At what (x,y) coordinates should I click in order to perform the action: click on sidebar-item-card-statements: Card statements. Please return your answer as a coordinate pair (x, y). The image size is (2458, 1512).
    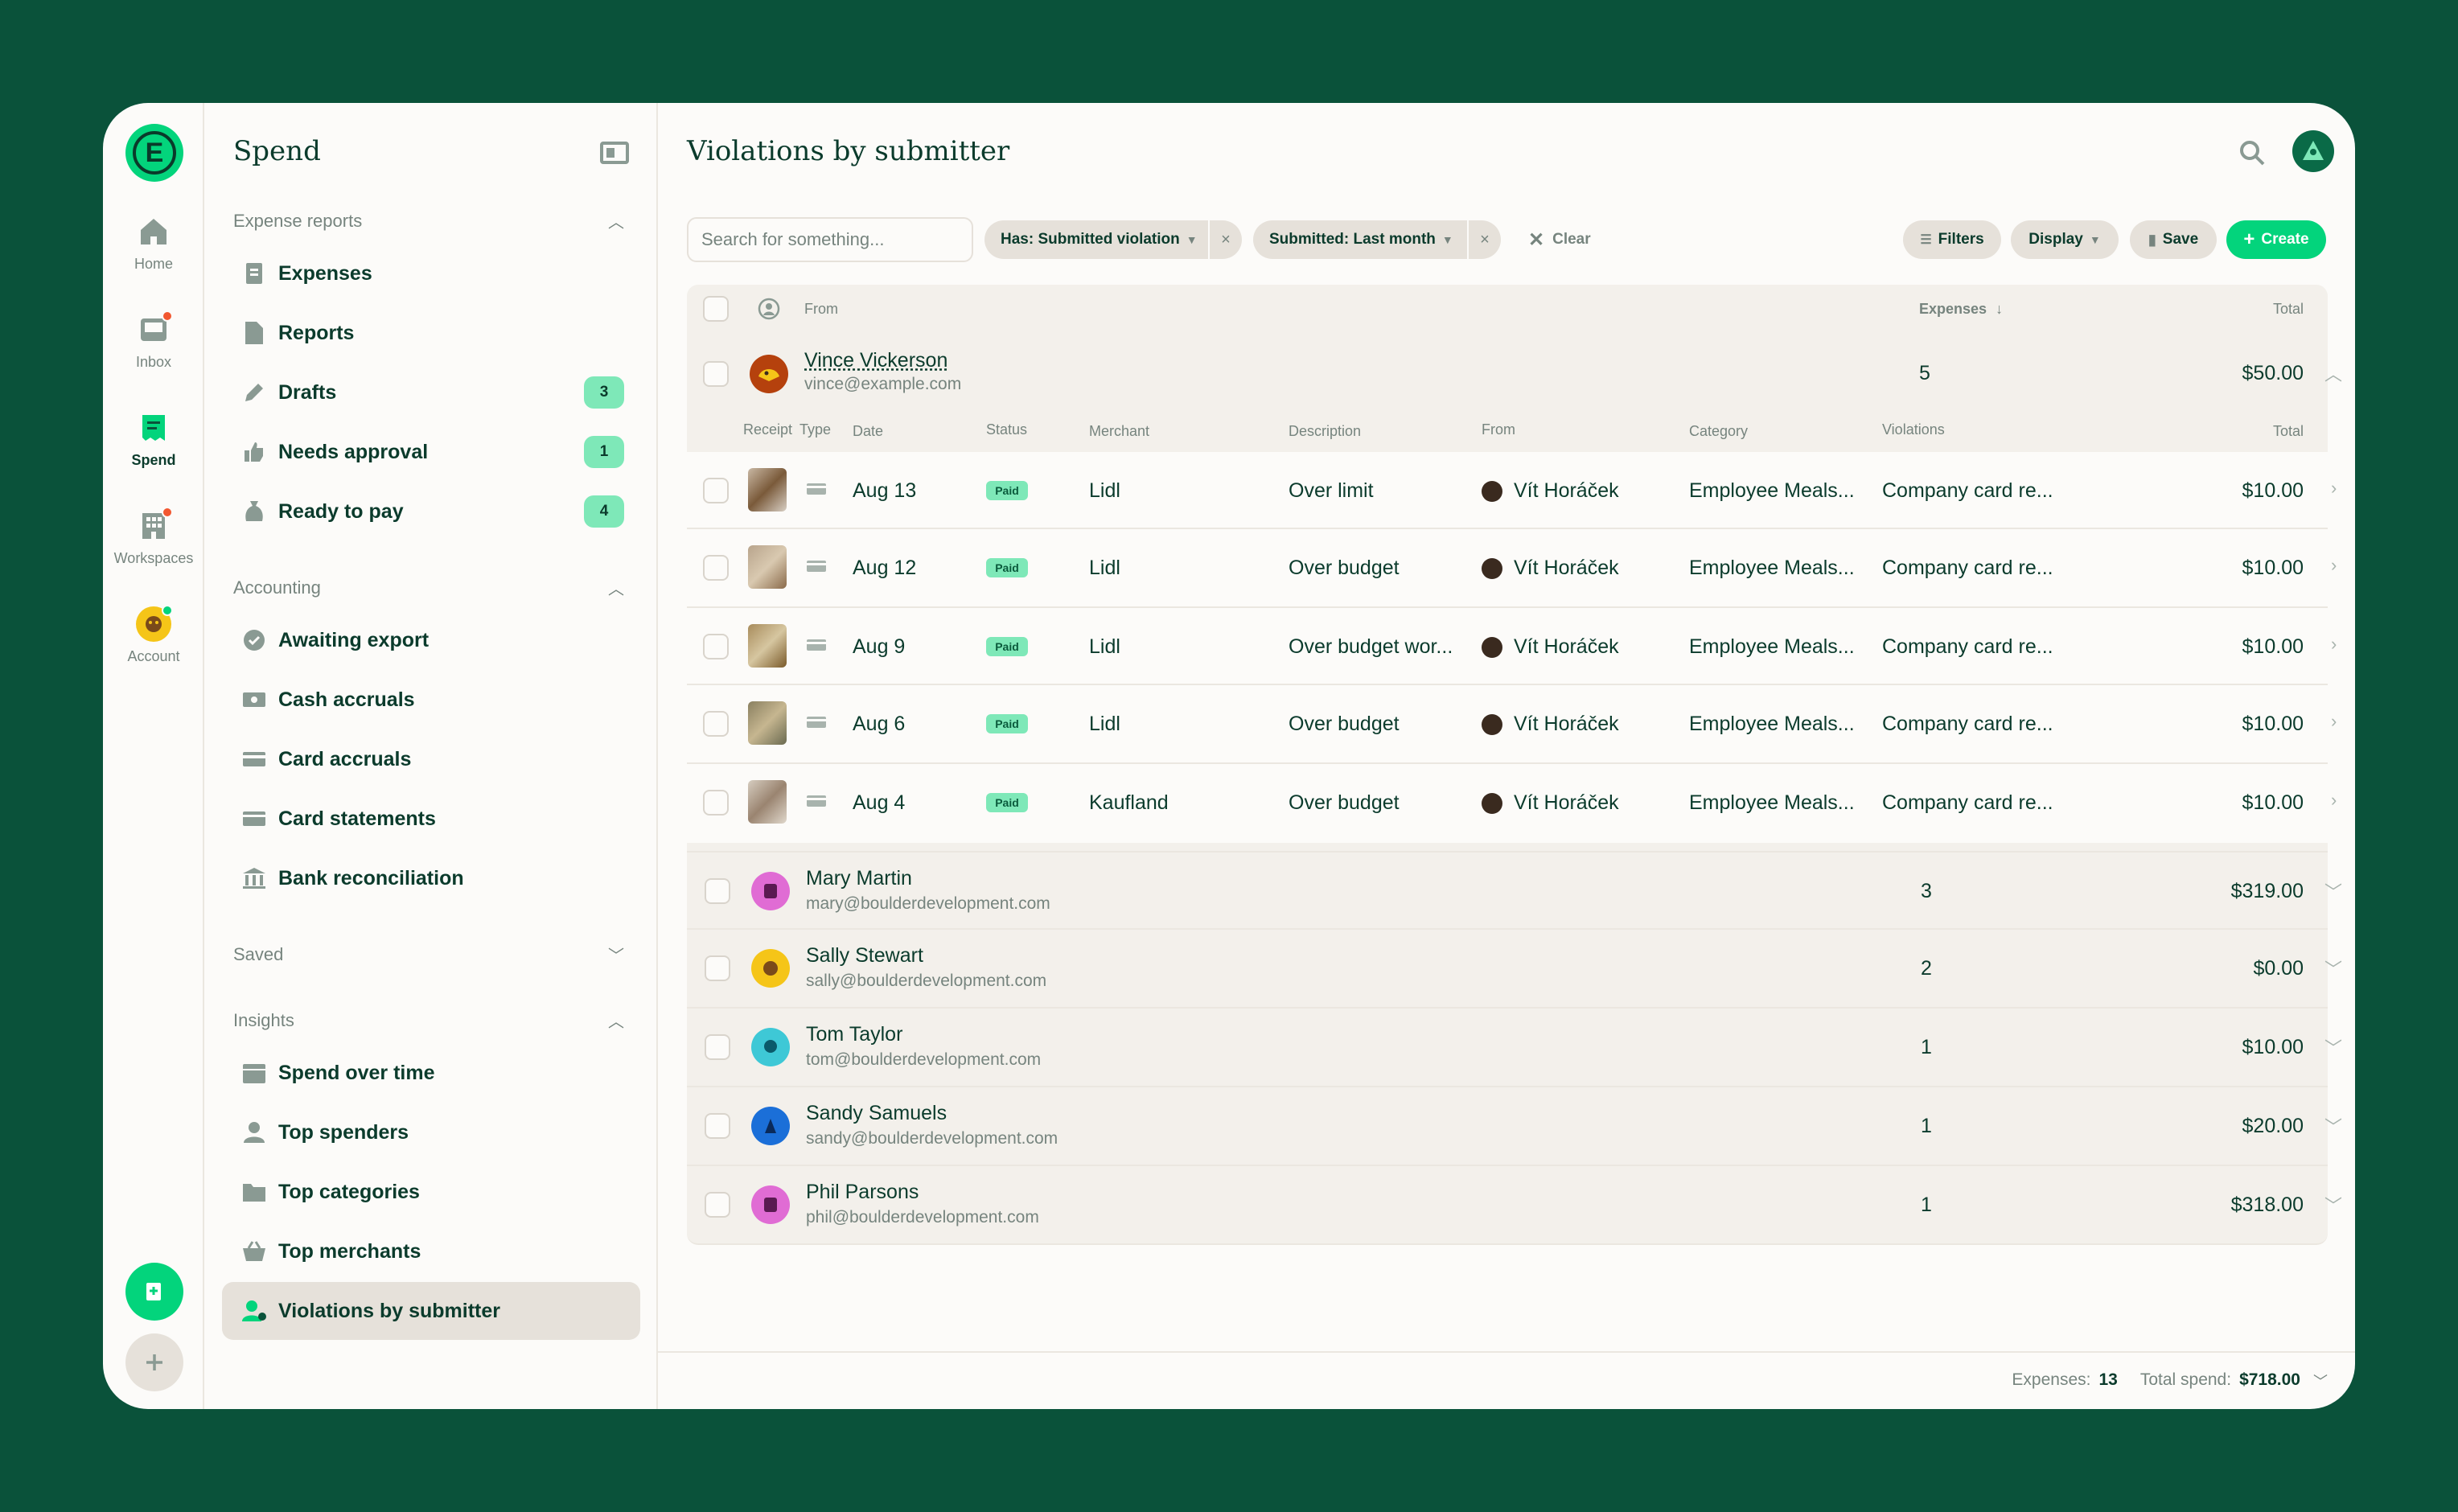
    Looking at the image, I should click on (431, 819).